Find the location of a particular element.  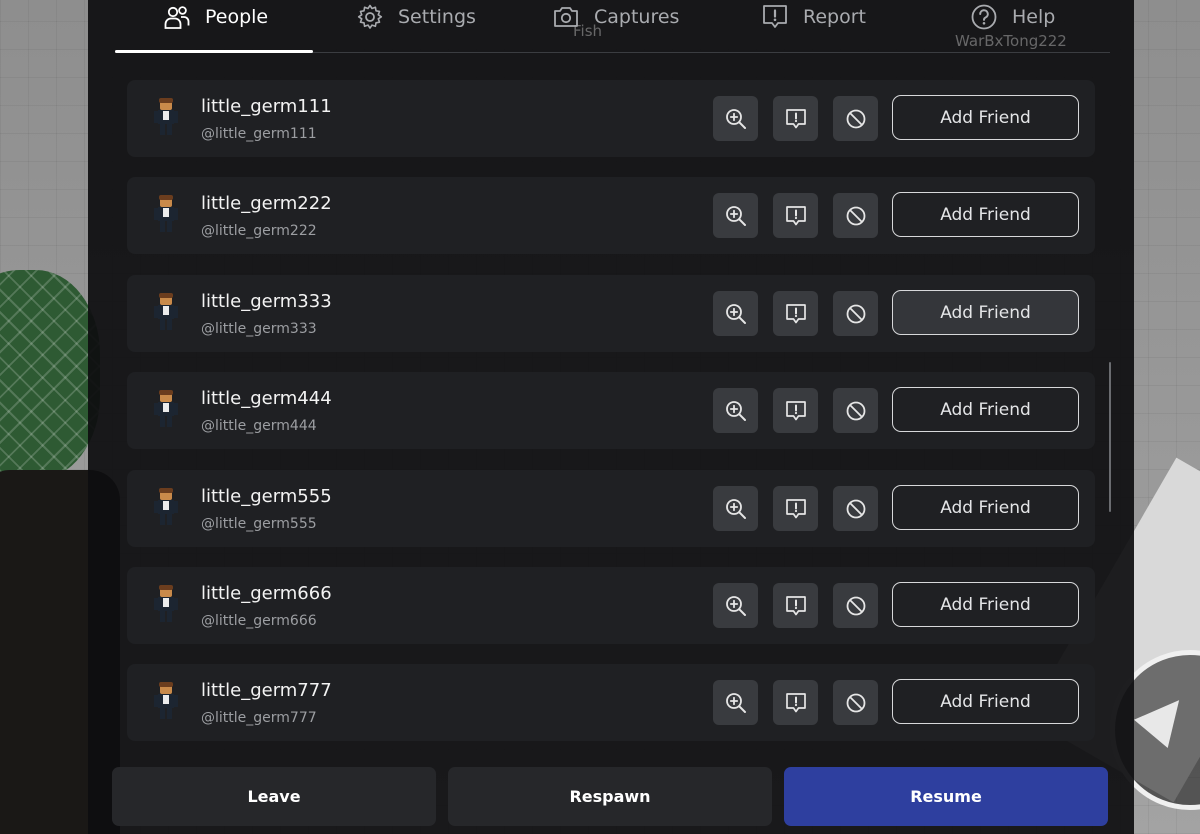

camera-icon is located at coordinates (566, 17).